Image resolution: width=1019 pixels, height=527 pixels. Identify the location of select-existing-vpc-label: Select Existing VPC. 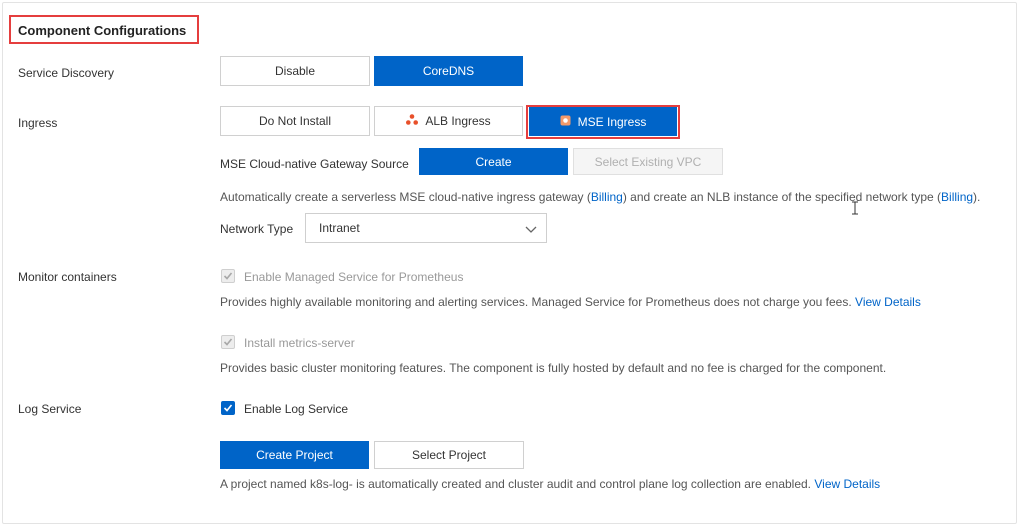
(648, 161).